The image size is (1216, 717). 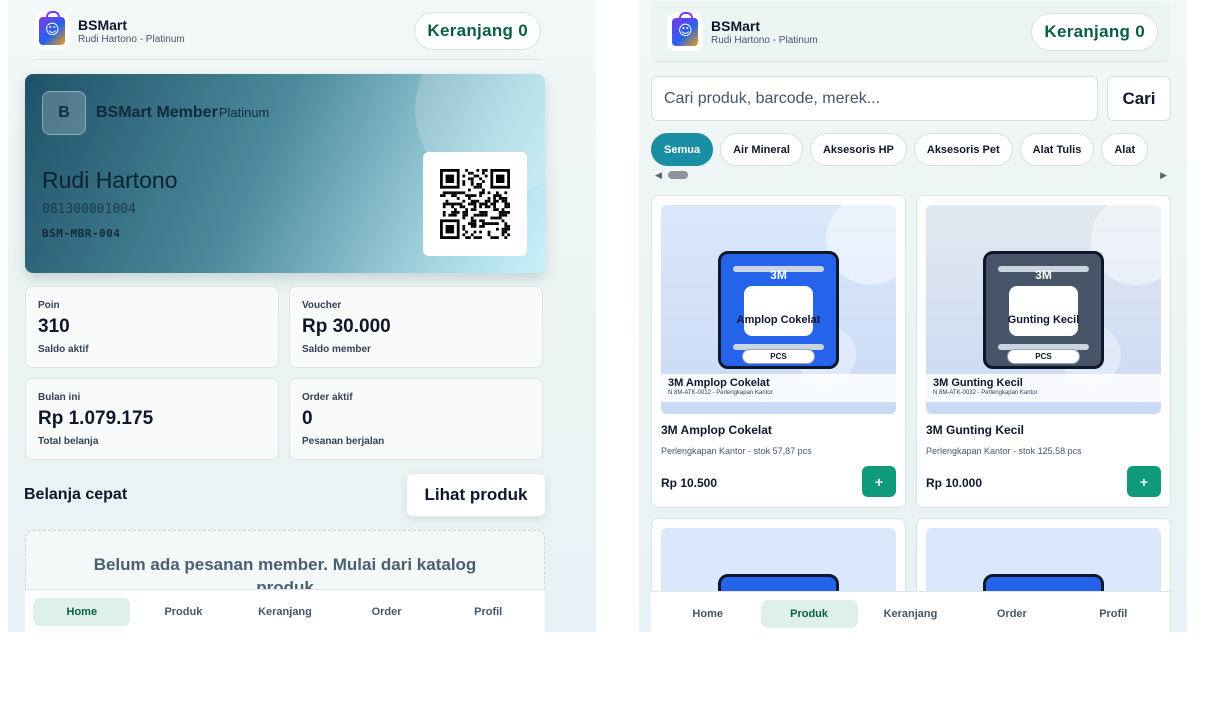 I want to click on stat-value: Rp 1.079.175, so click(x=96, y=418).